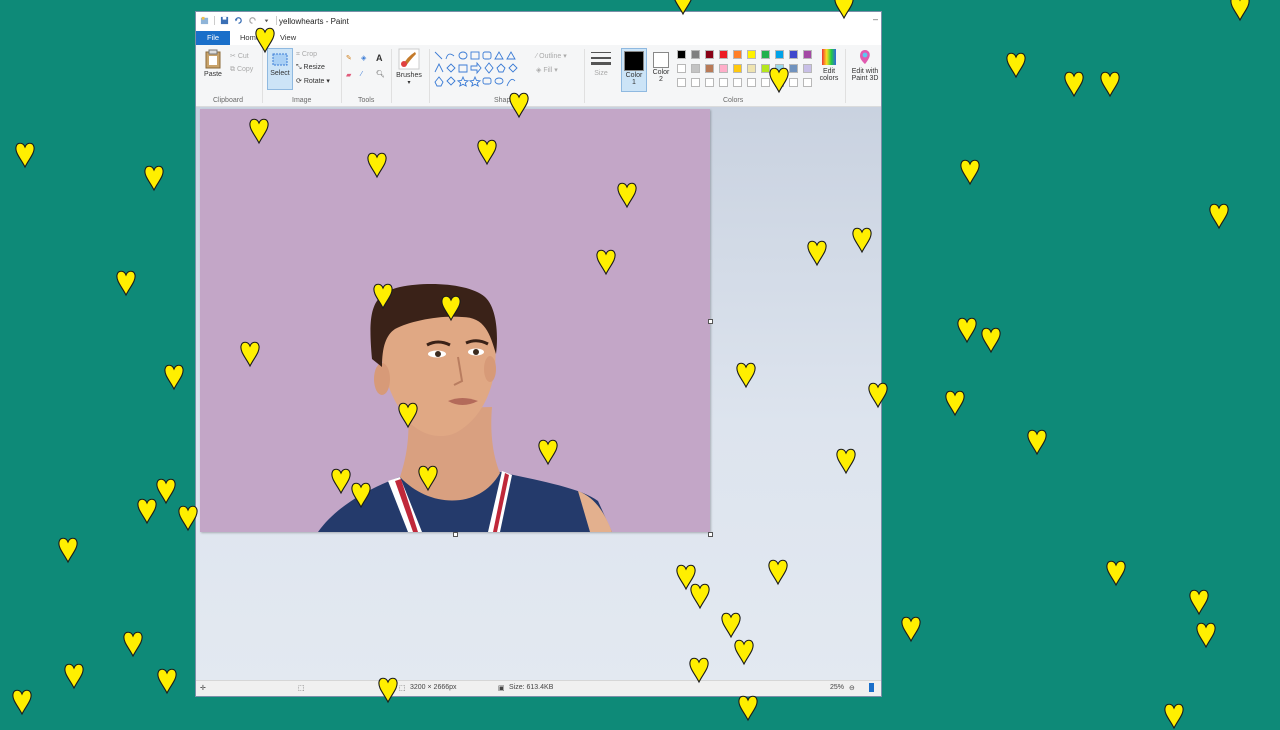 Image resolution: width=1280 pixels, height=730 pixels. I want to click on customize-dropdown-icon, so click(266, 20).